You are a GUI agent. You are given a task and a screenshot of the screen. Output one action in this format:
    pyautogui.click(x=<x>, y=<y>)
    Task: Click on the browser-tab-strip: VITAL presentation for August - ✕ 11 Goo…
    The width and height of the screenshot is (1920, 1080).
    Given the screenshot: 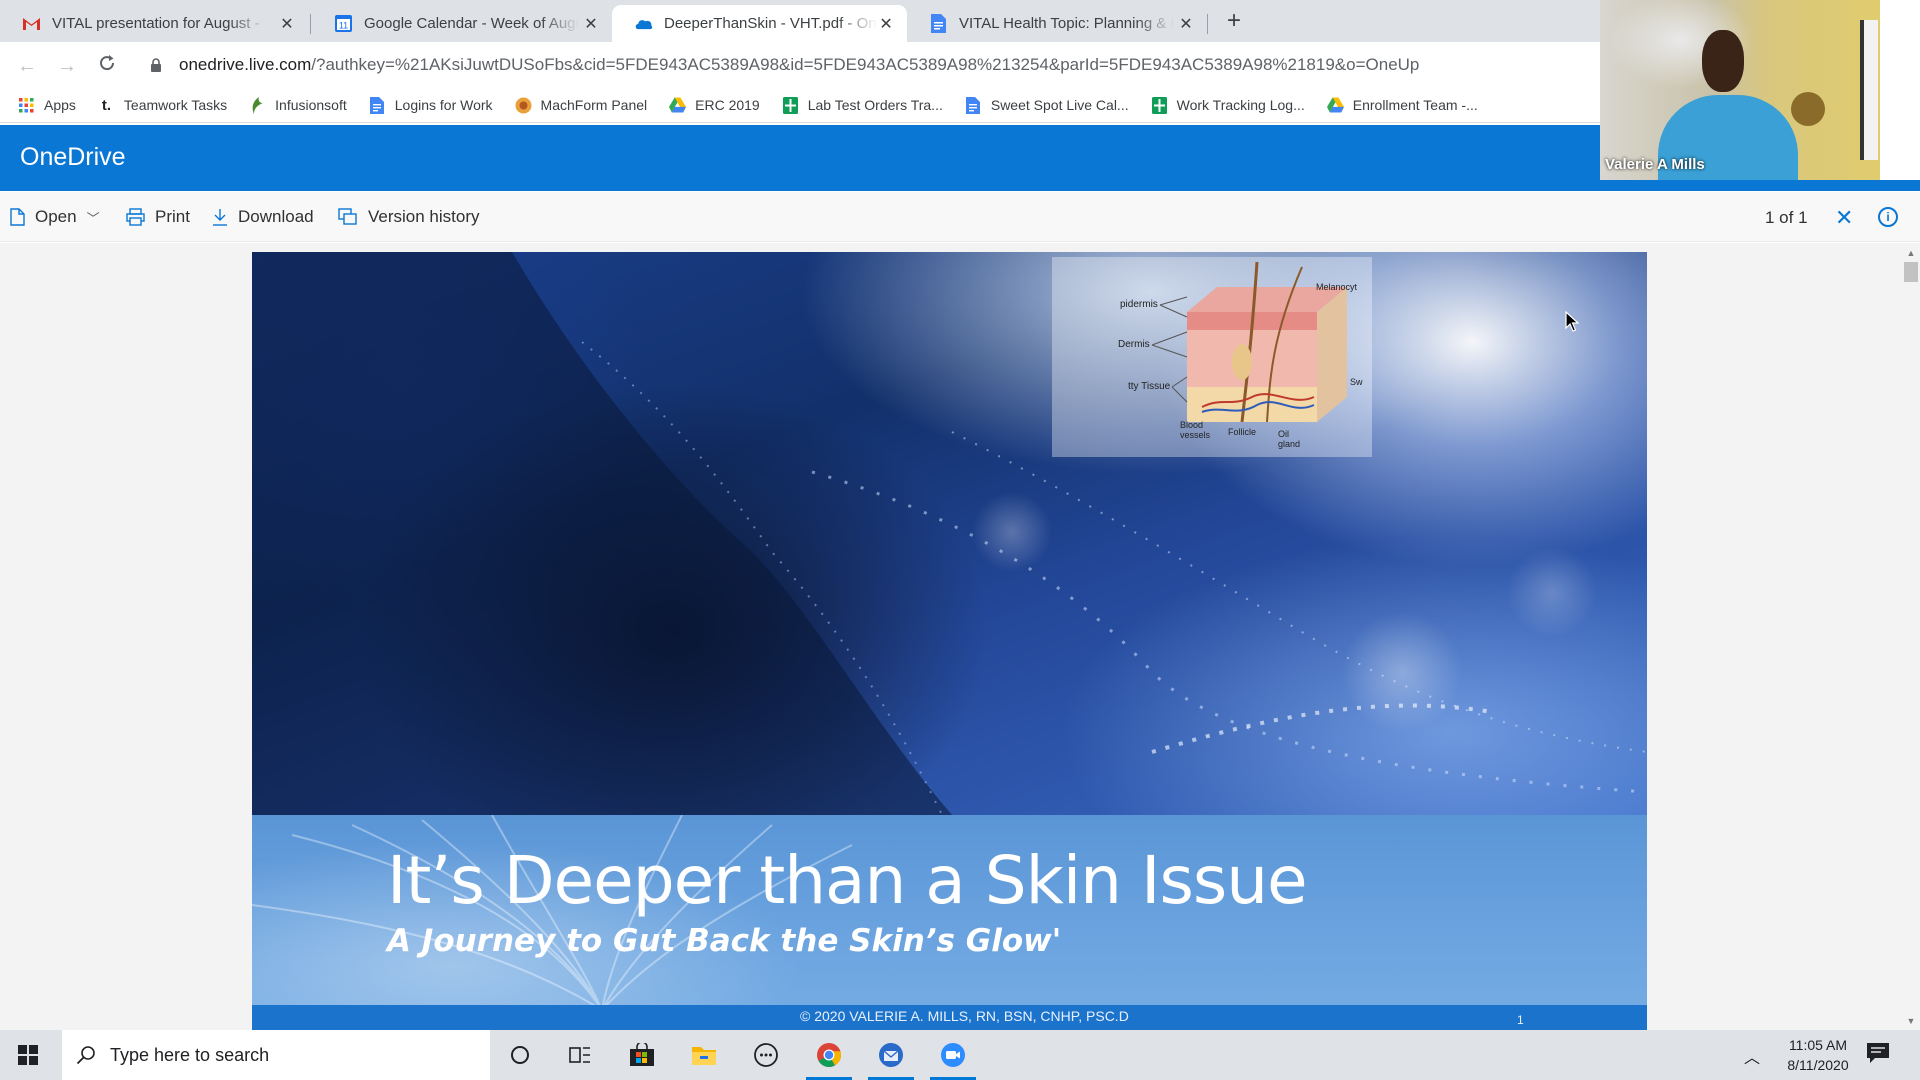 What is the action you would take?
    pyautogui.click(x=800, y=21)
    